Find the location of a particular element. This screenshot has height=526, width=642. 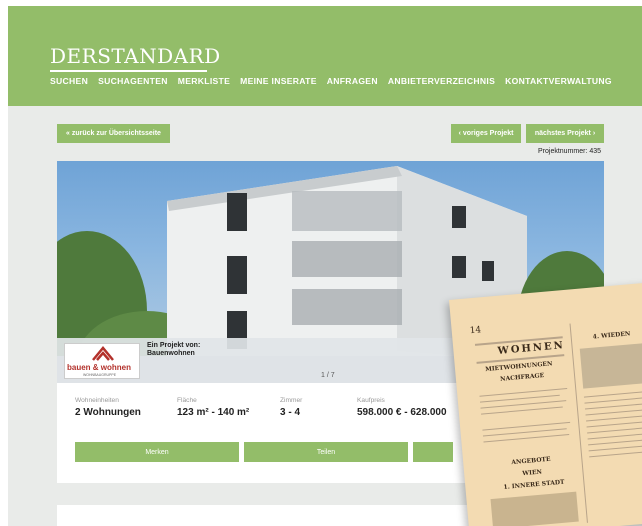

newspaper-subheading-angebote: ANGEBOTE is located at coordinates (531, 461).